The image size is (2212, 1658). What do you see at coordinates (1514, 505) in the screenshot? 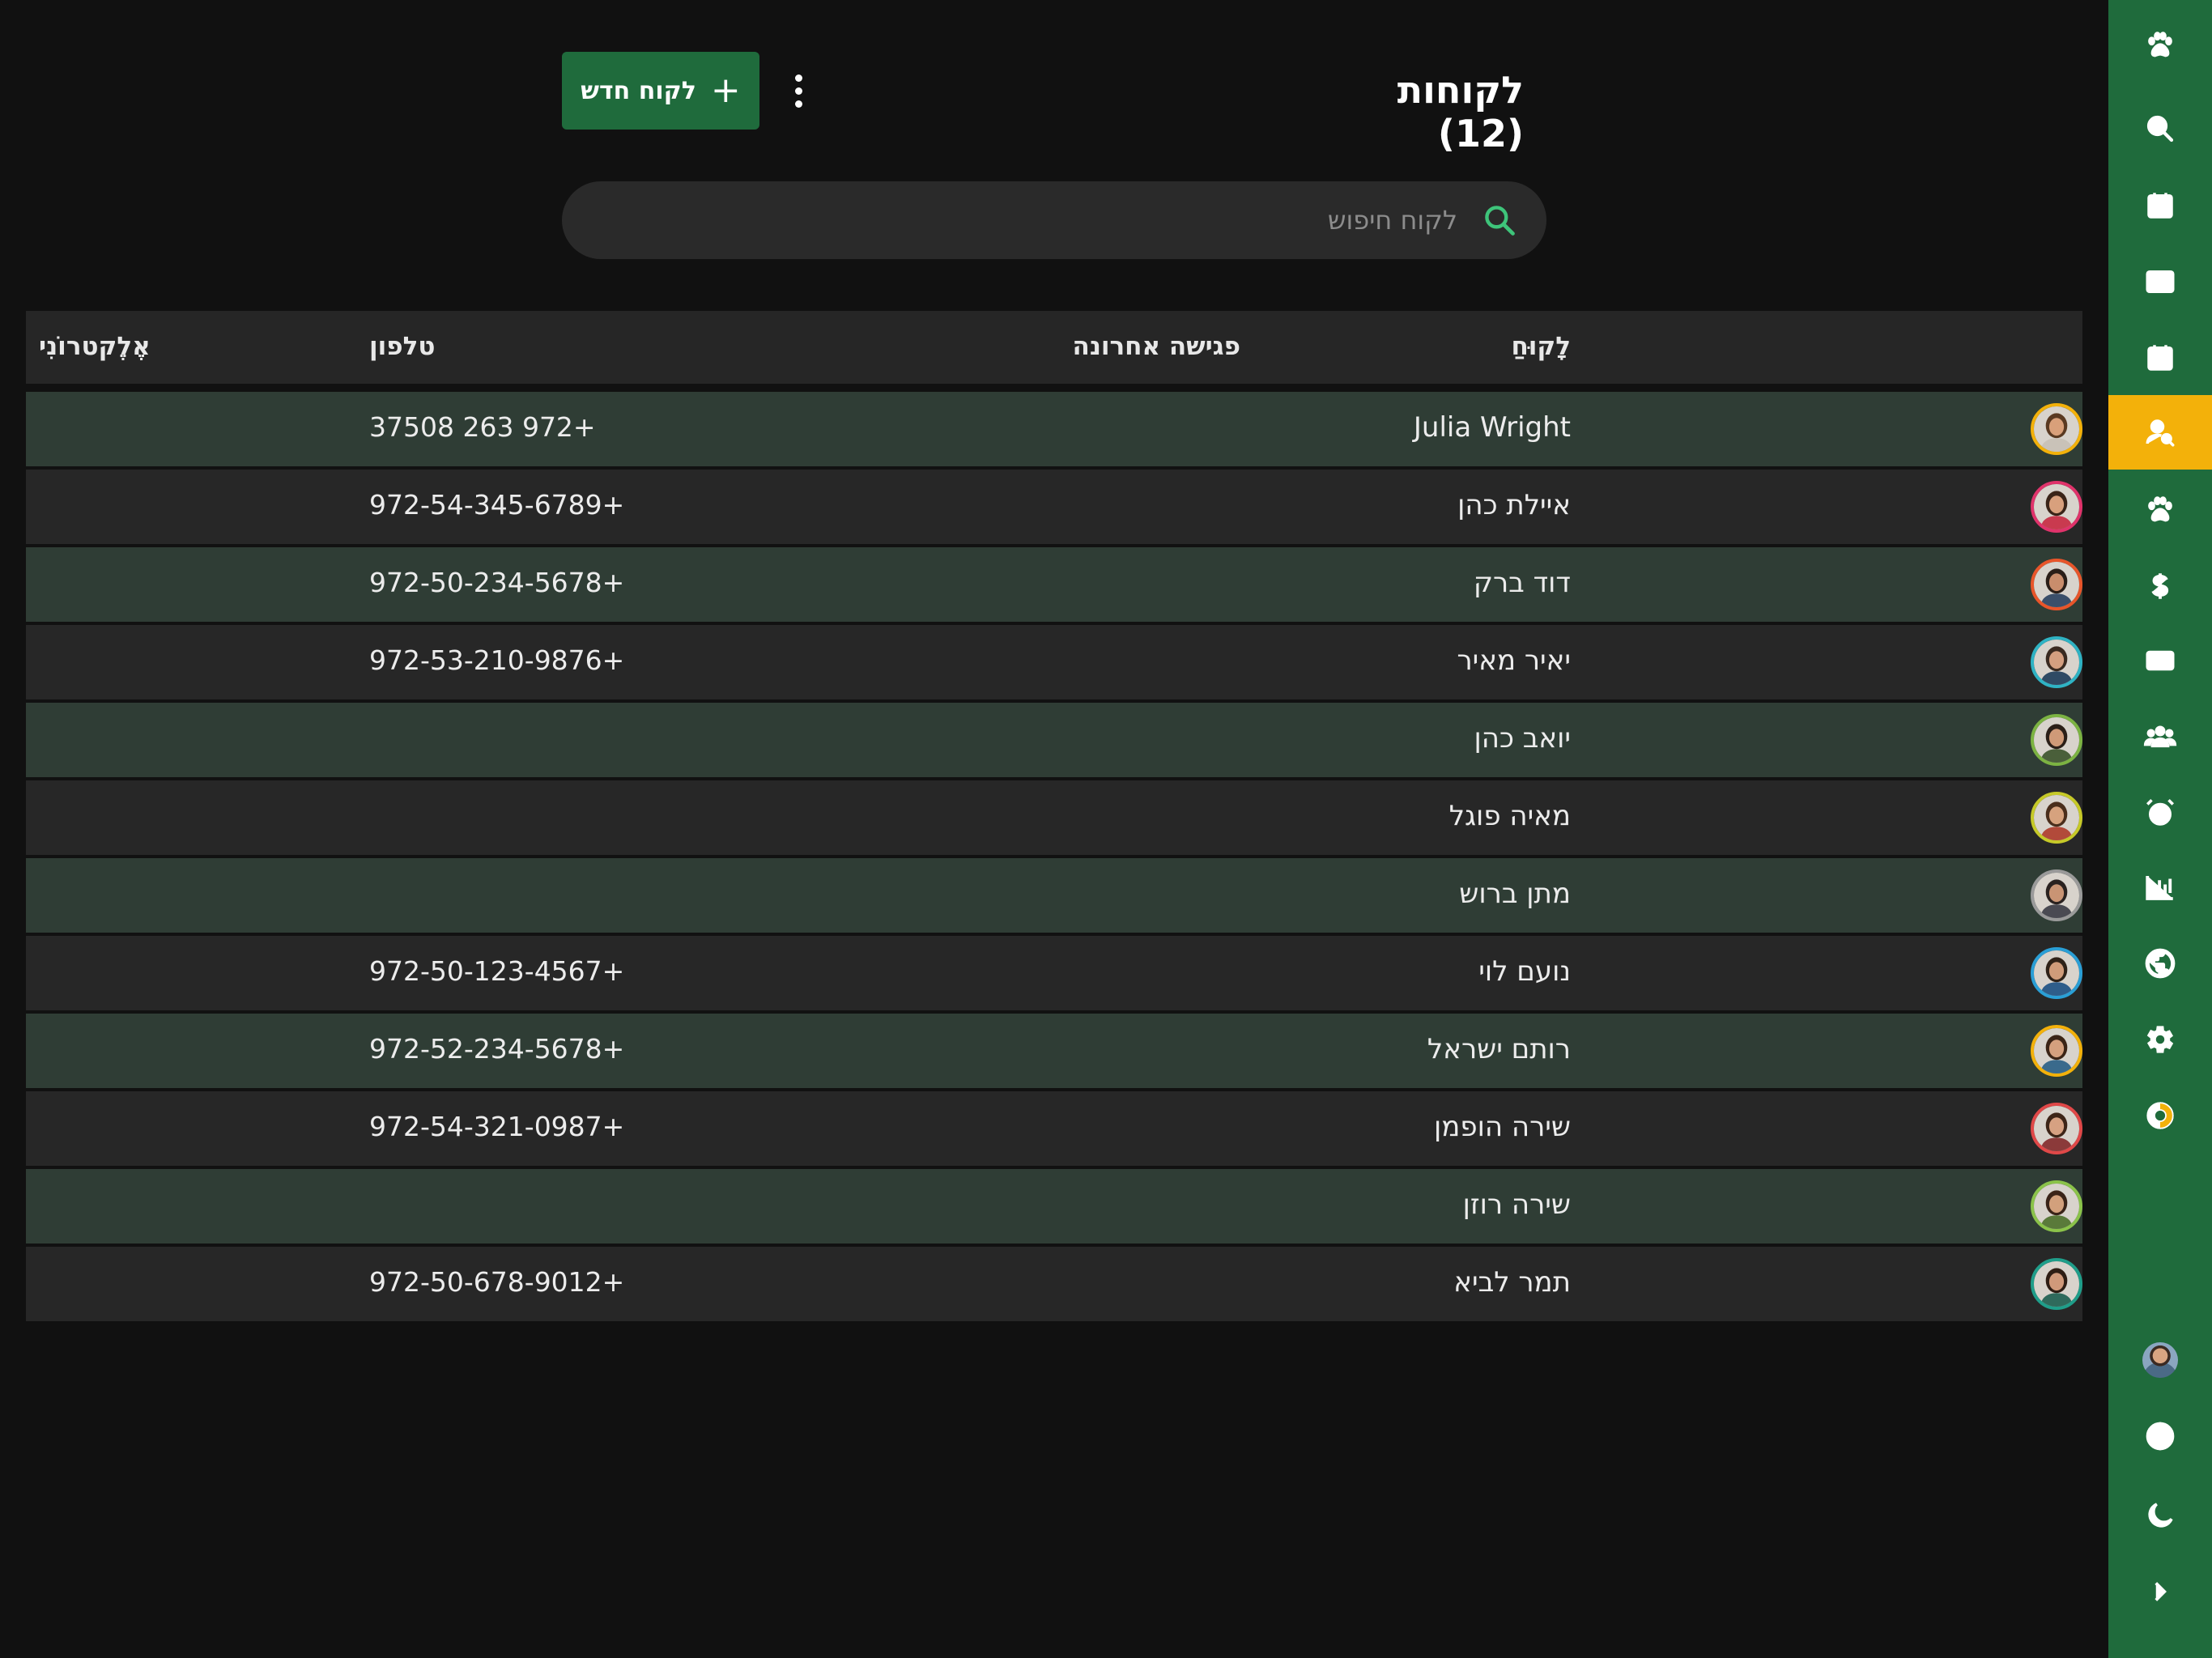
I see `customer-name: איילת כהן` at bounding box center [1514, 505].